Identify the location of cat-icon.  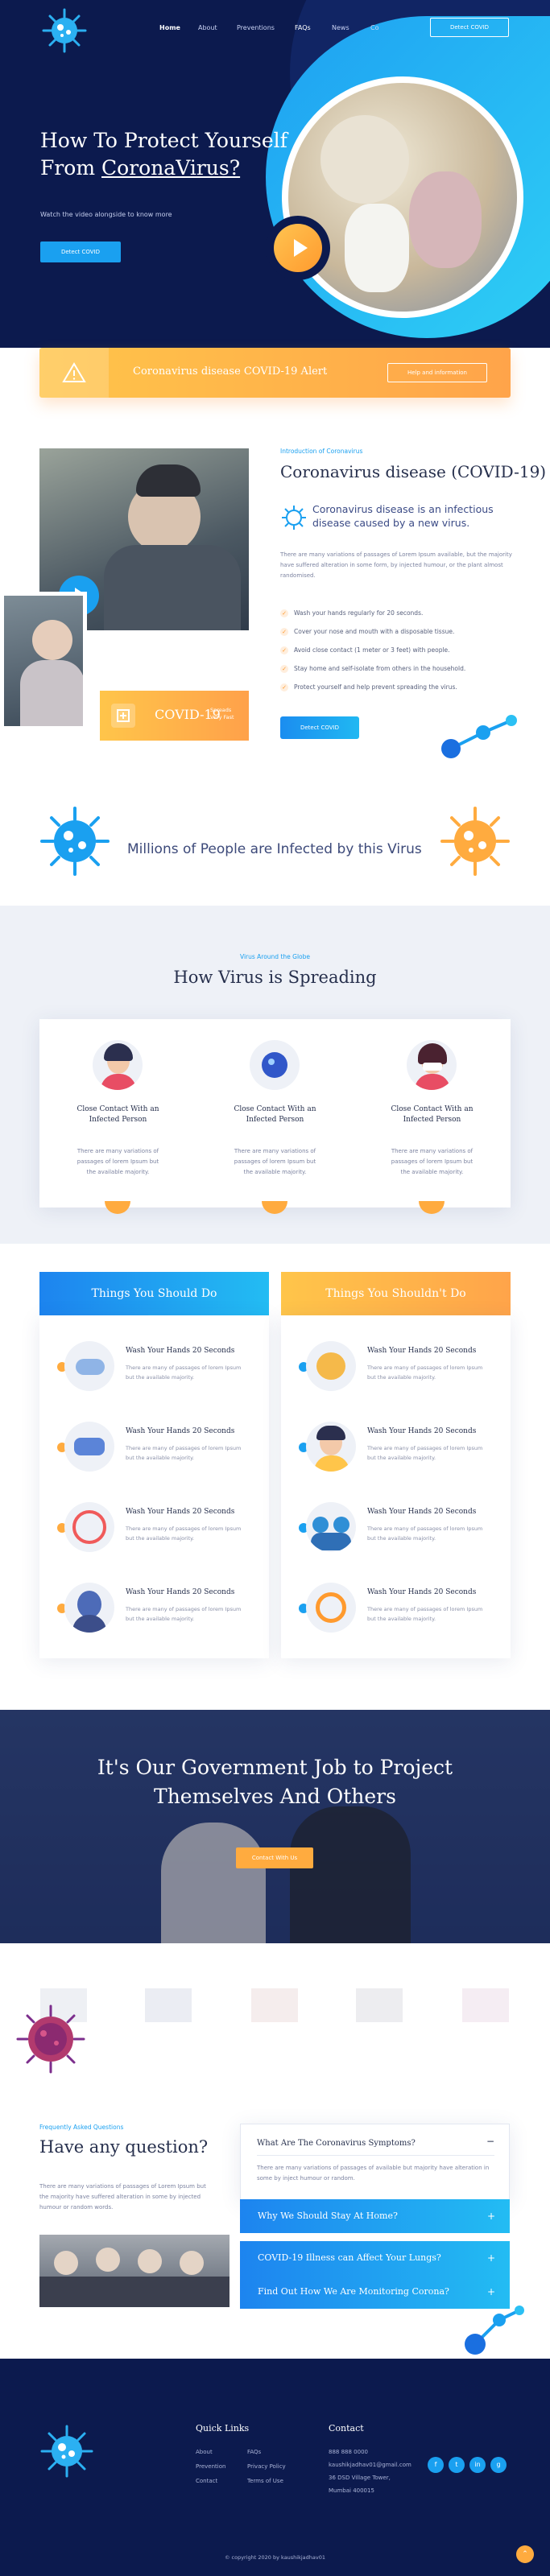
(331, 1366).